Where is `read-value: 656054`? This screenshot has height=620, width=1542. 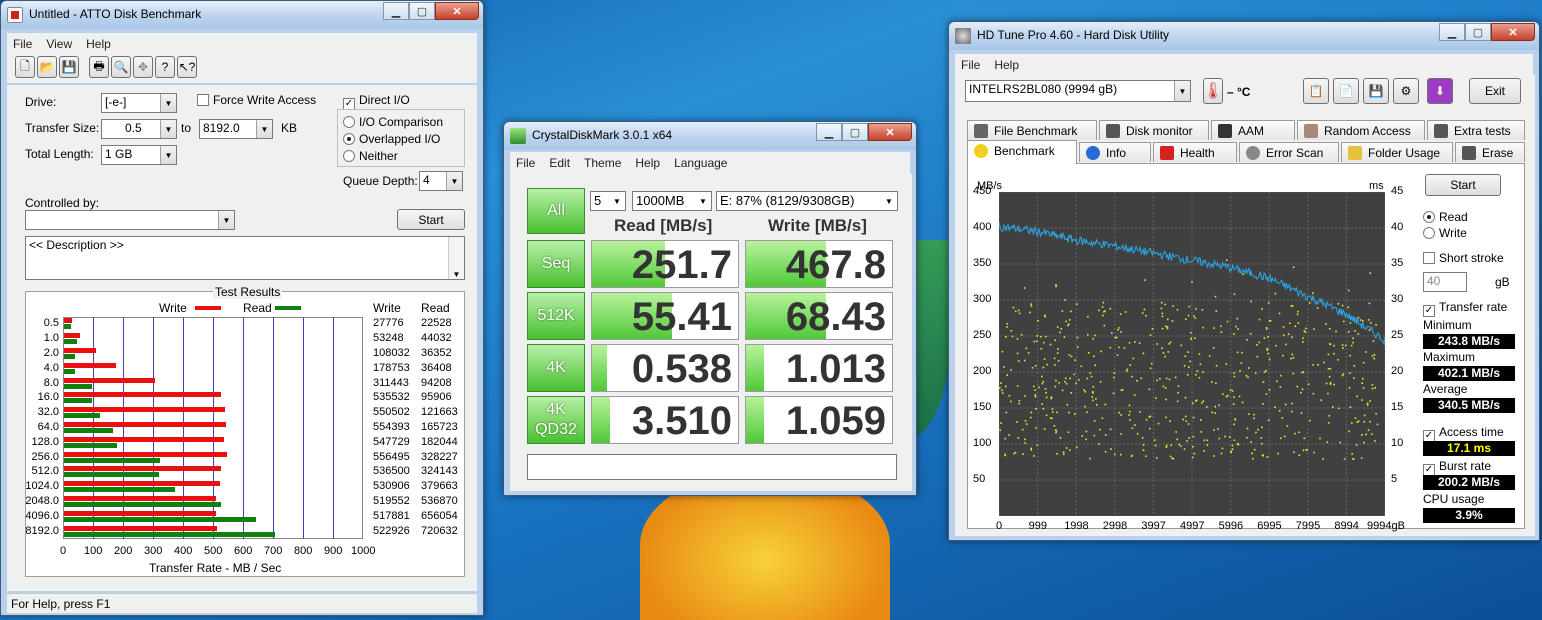 read-value: 656054 is located at coordinates (439, 515).